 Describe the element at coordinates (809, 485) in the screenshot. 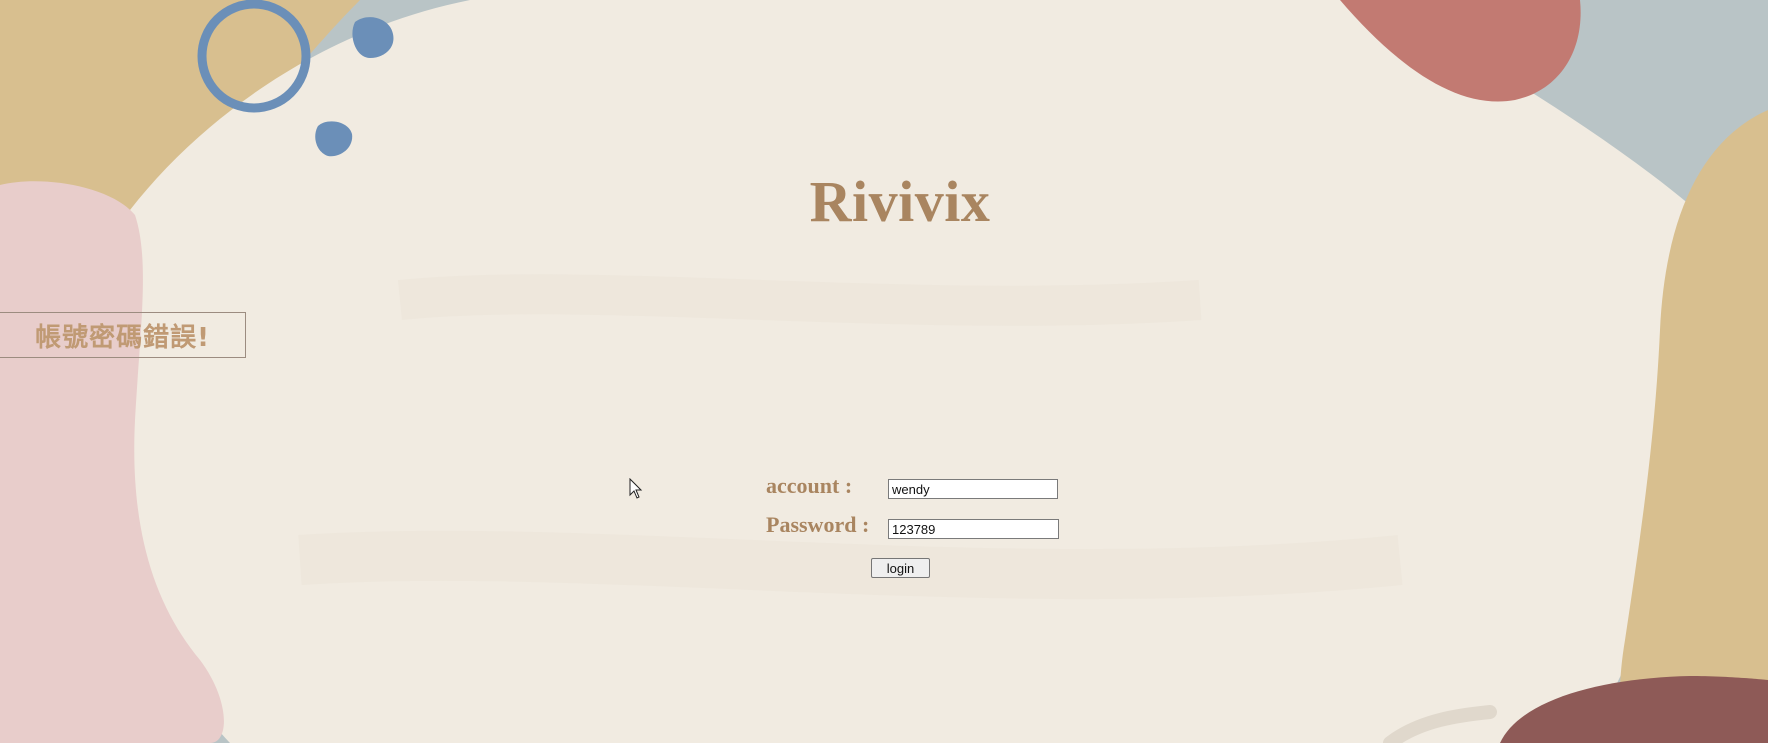

I see `account-label: account :` at that location.